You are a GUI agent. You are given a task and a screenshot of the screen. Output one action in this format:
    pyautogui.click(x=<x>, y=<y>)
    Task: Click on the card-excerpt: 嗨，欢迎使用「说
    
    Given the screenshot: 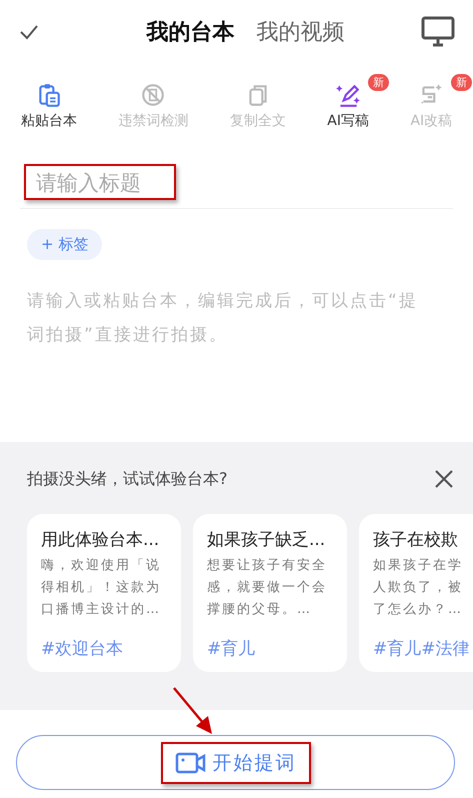 What is the action you would take?
    pyautogui.click(x=101, y=566)
    